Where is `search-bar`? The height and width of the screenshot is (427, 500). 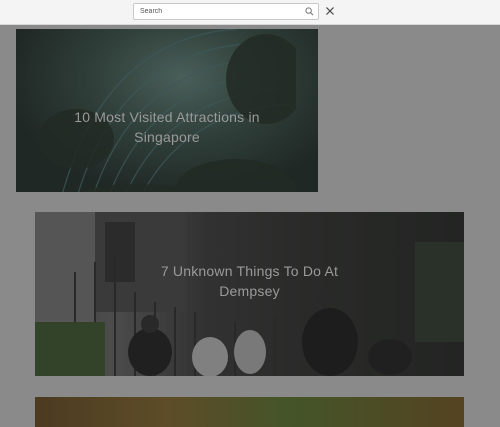
search-bar is located at coordinates (250, 12).